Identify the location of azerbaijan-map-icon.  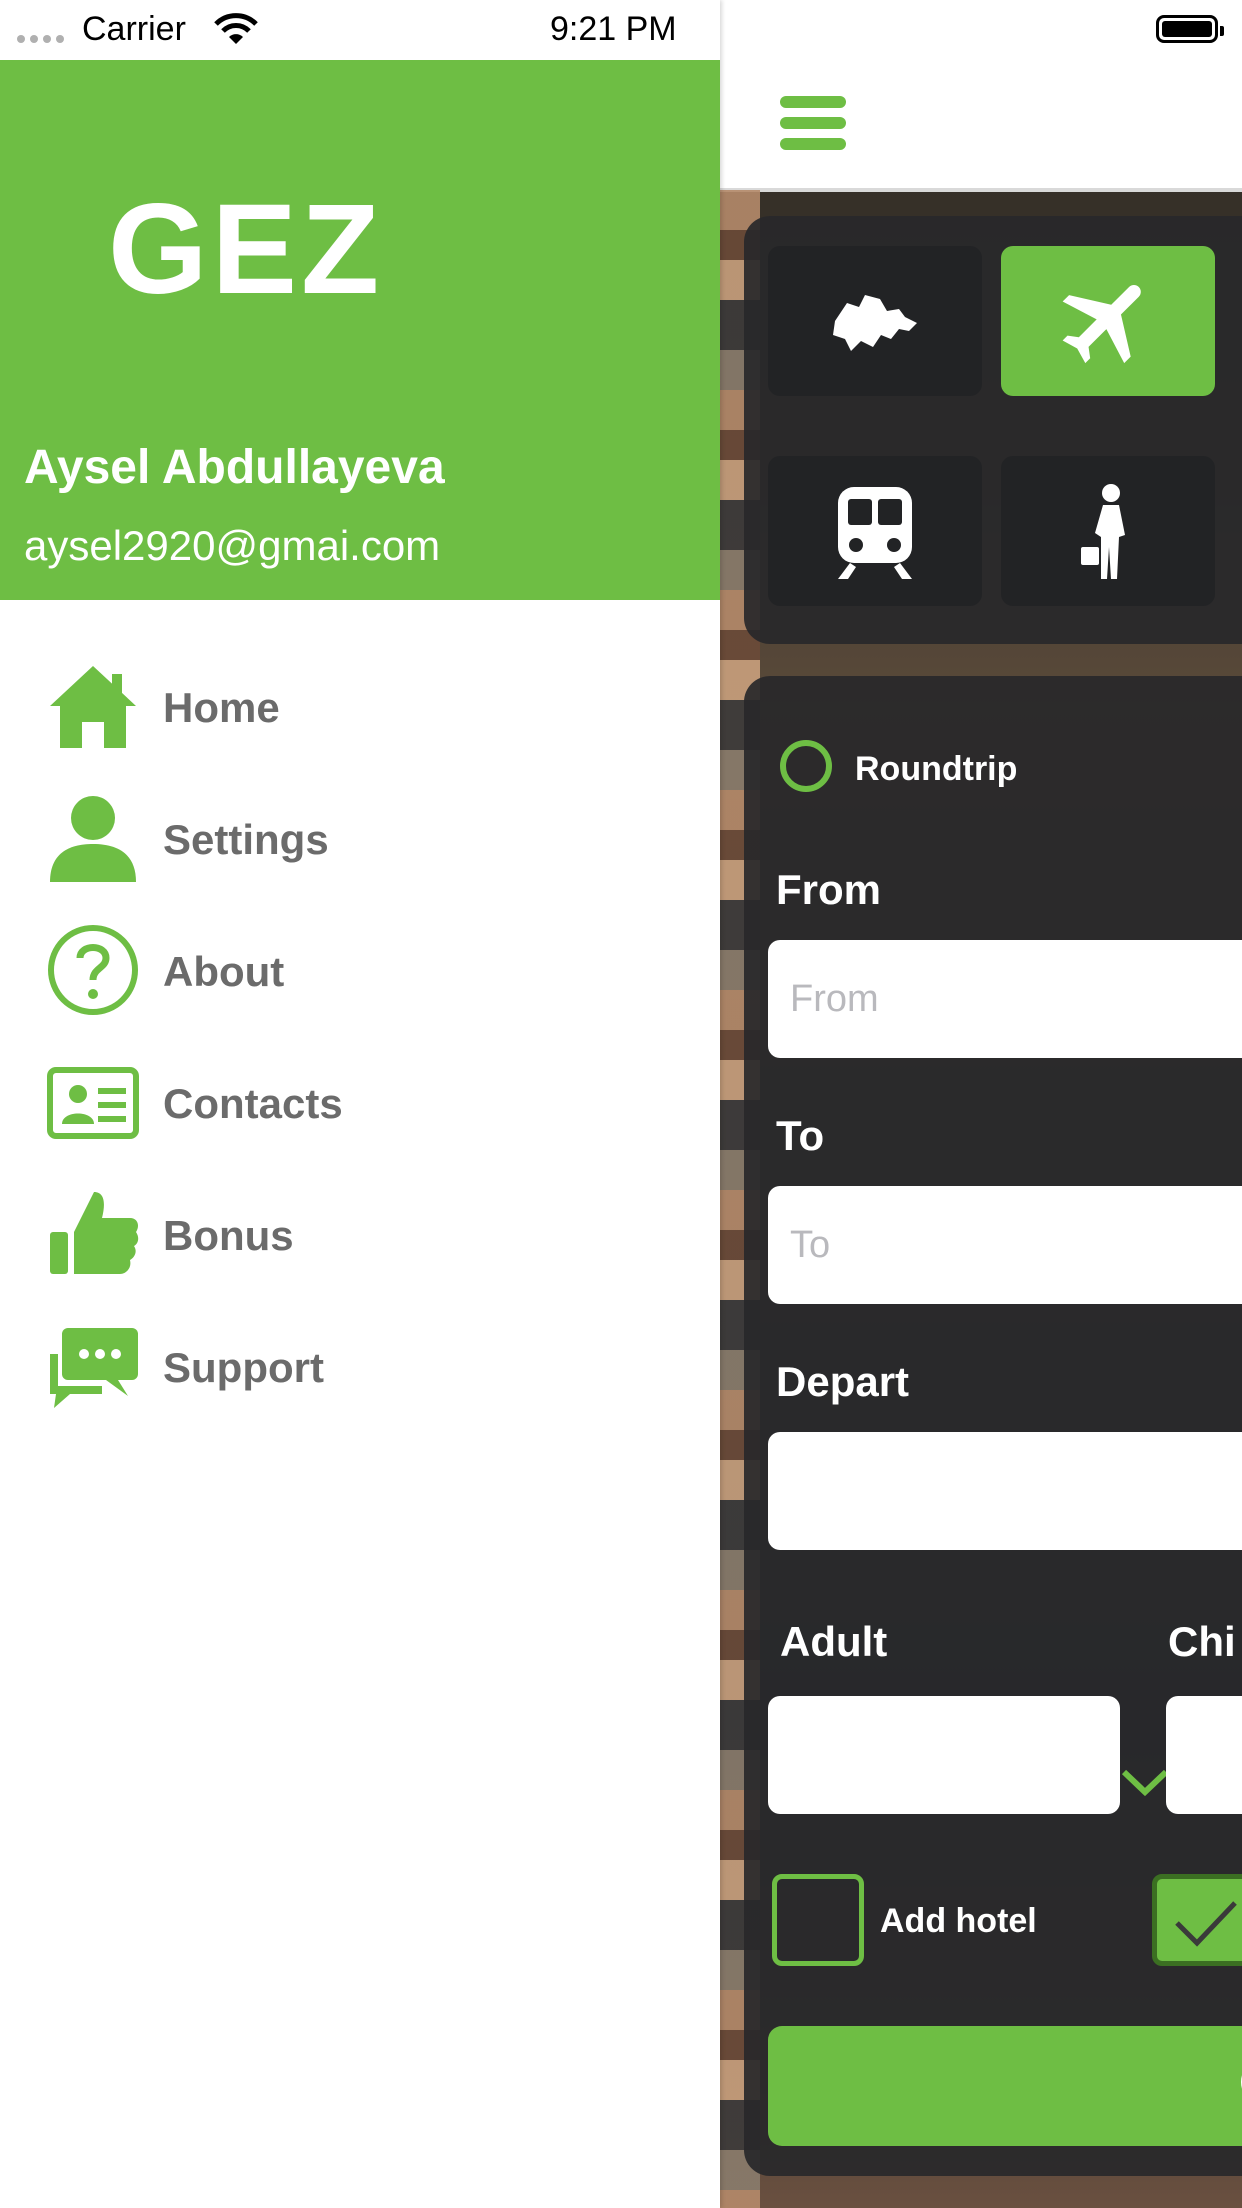
(875, 323).